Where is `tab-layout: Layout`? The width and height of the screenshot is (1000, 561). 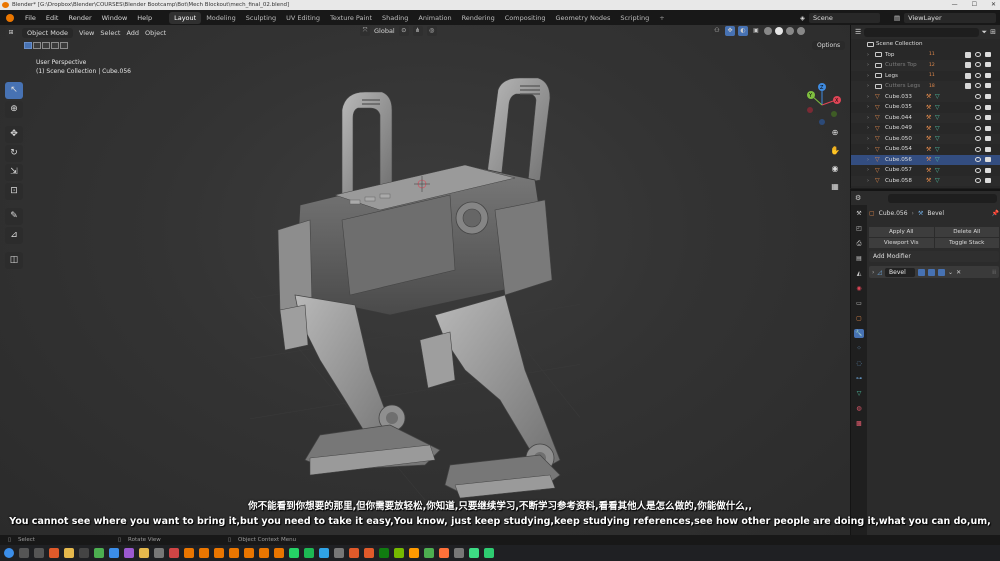
tab-layout: Layout is located at coordinates (185, 17).